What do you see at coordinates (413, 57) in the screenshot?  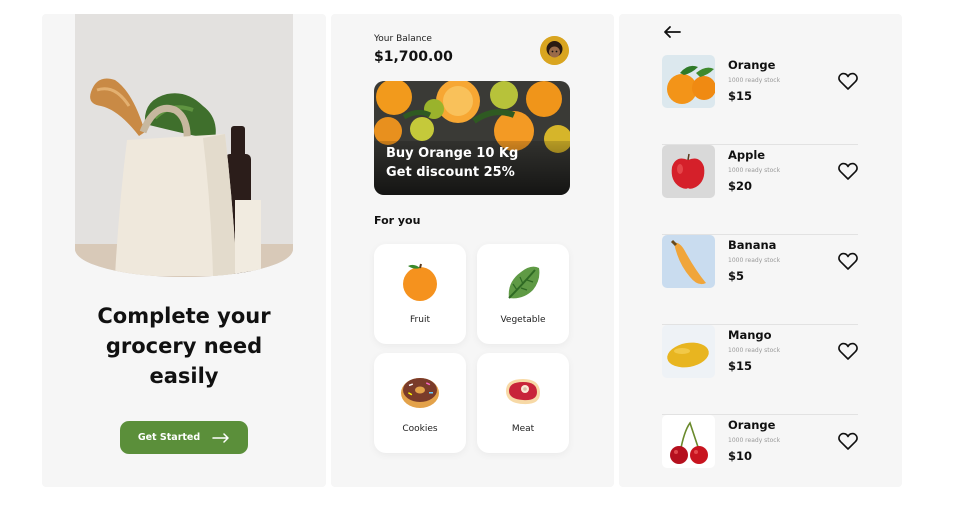 I see `balance-amount: $1,700.00` at bounding box center [413, 57].